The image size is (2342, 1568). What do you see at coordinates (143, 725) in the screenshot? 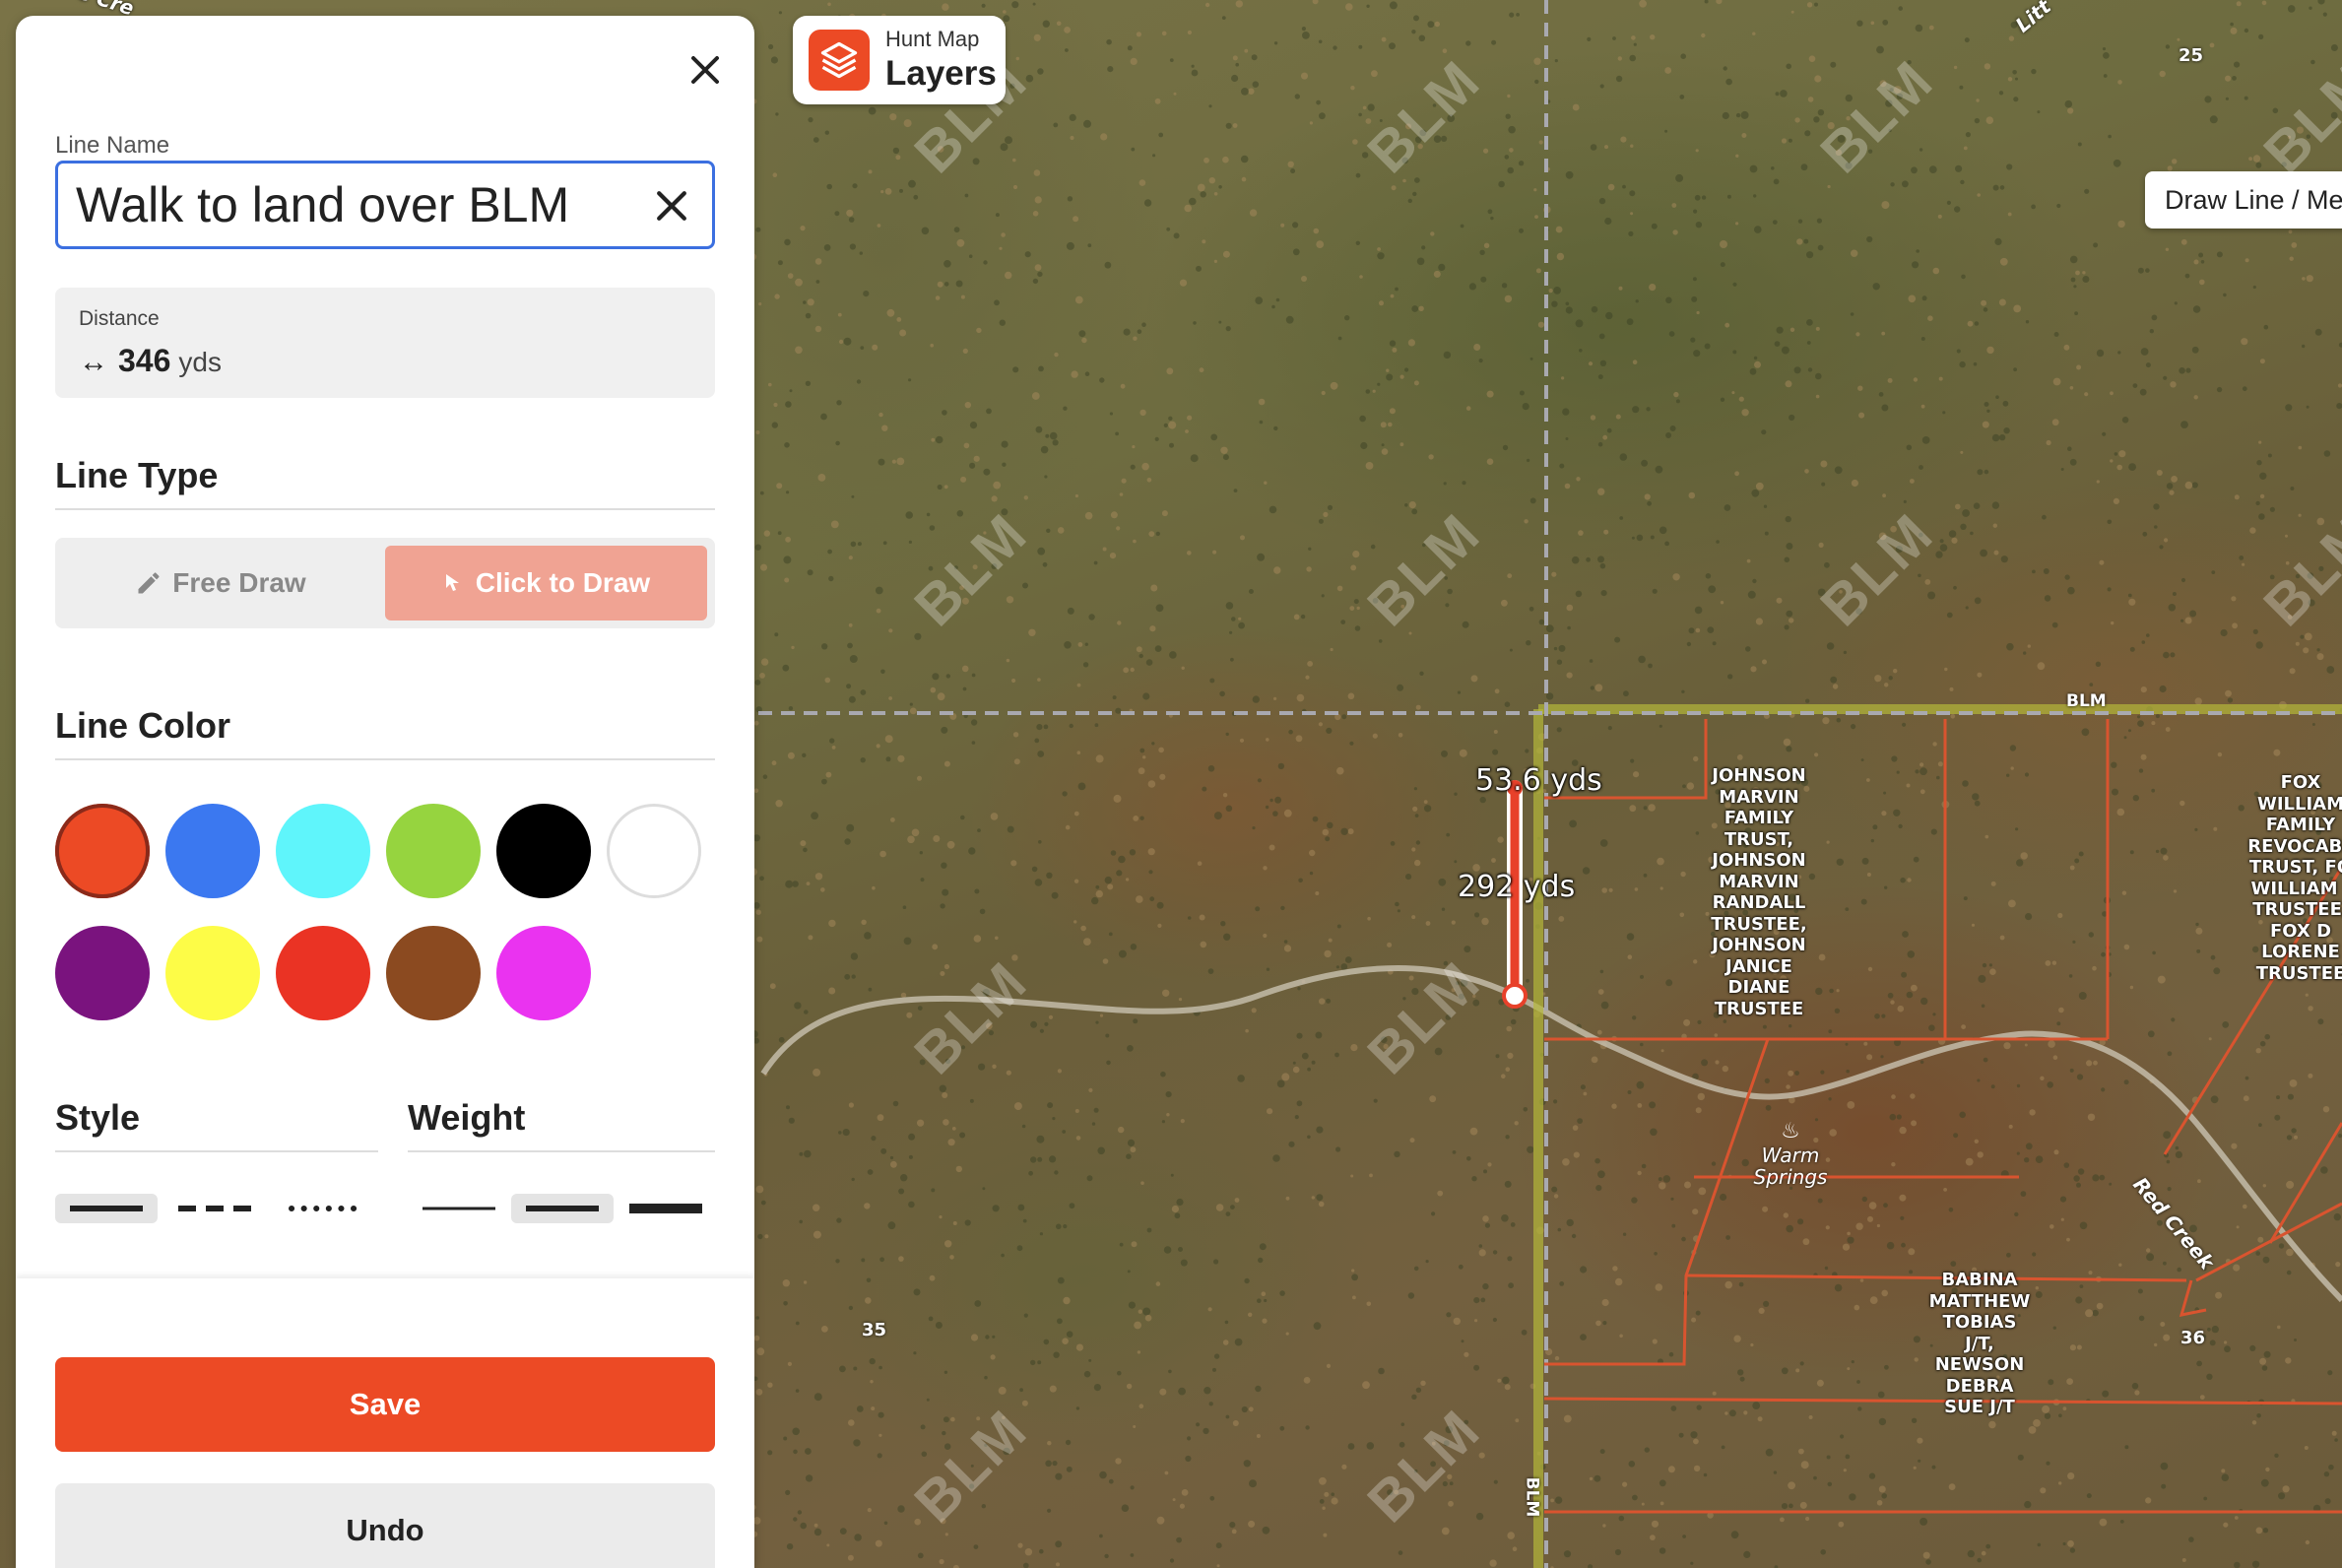
I see `line-color-heading: Line Color` at bounding box center [143, 725].